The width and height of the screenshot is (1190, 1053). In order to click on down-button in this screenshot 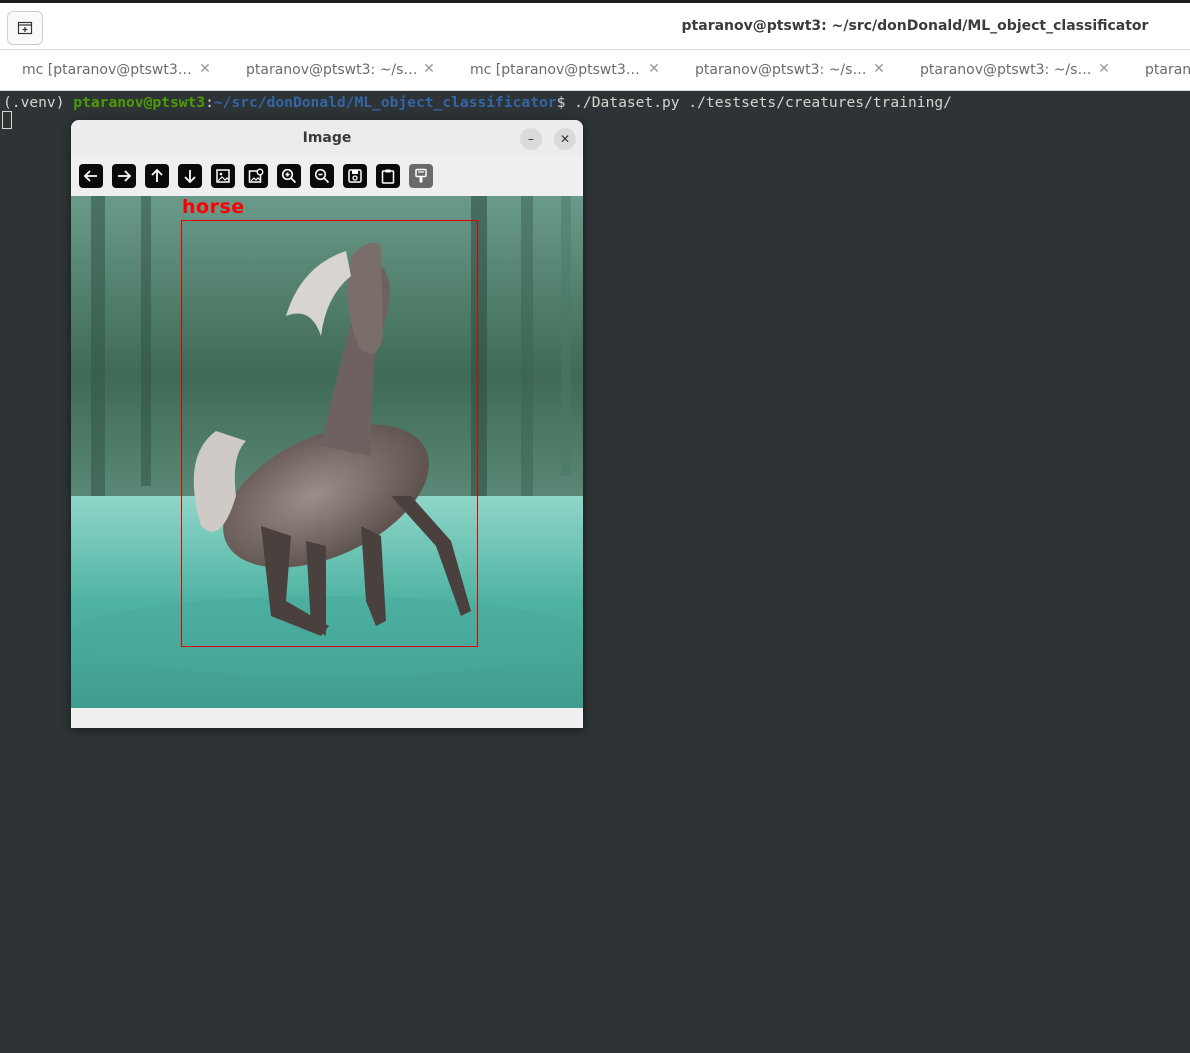, I will do `click(190, 176)`.